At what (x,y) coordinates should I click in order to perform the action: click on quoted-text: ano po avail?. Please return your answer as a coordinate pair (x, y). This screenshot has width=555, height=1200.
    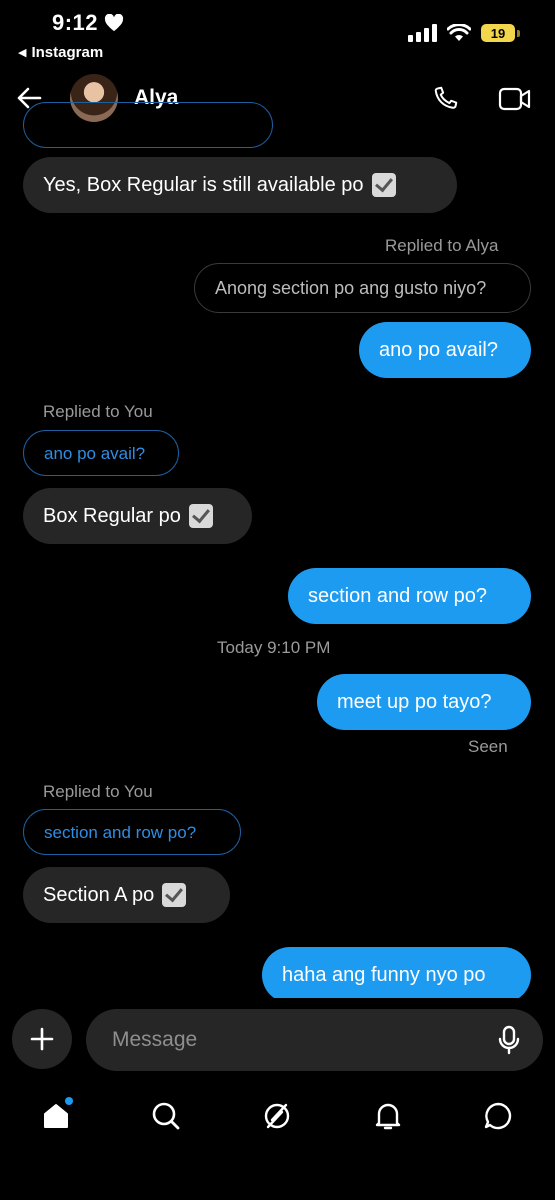
    Looking at the image, I should click on (95, 453).